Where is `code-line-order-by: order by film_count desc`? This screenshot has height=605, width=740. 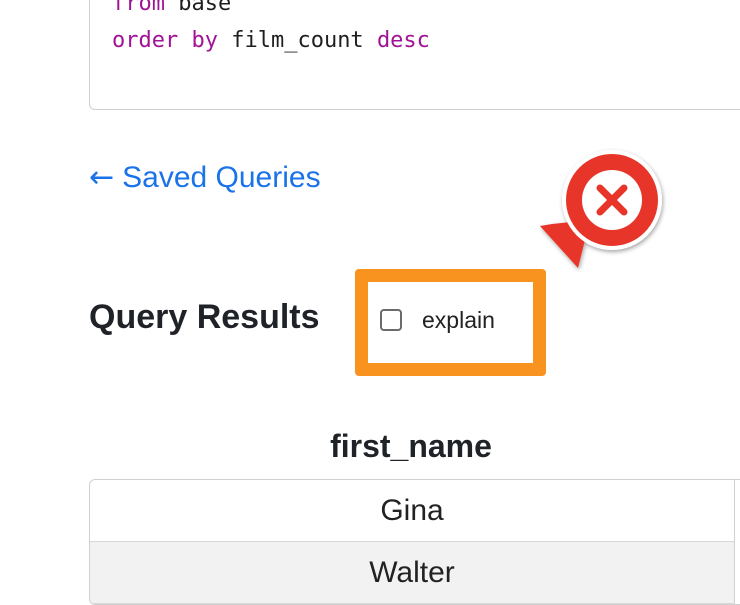 code-line-order-by: order by film_count desc is located at coordinates (271, 41).